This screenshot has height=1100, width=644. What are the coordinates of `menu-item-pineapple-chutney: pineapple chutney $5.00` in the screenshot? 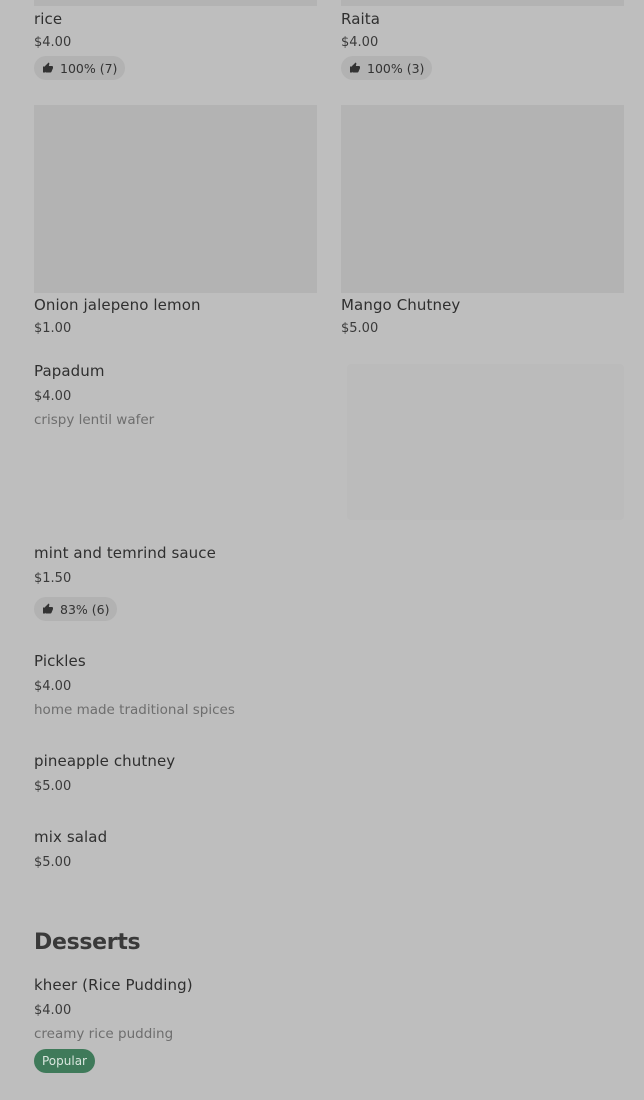 It's located at (329, 777).